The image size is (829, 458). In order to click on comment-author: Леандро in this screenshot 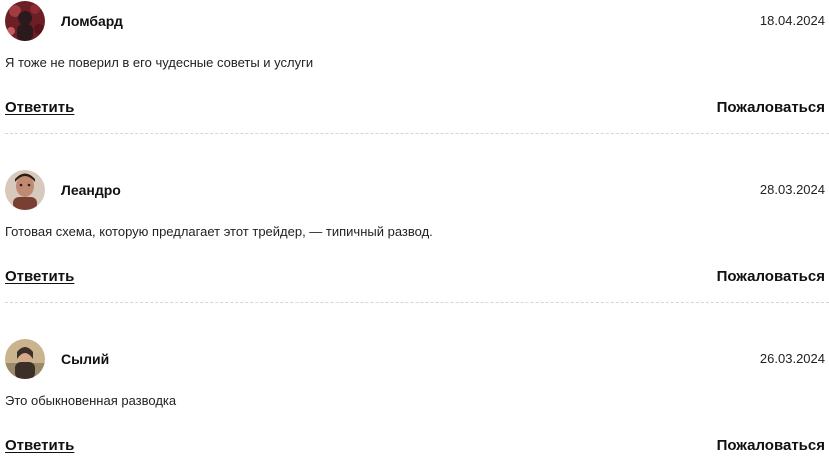, I will do `click(91, 190)`.